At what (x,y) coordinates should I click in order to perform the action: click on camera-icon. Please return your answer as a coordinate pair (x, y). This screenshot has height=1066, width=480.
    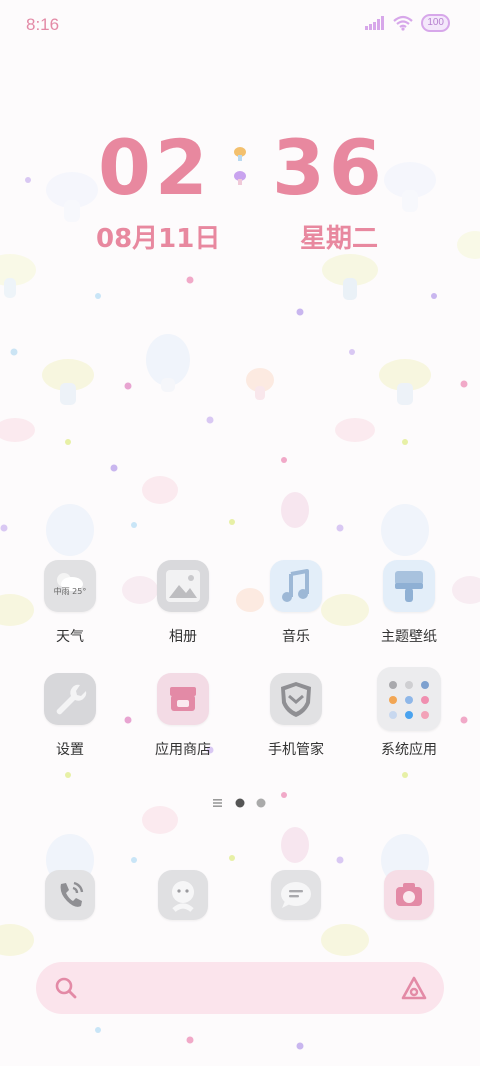
    Looking at the image, I should click on (409, 895).